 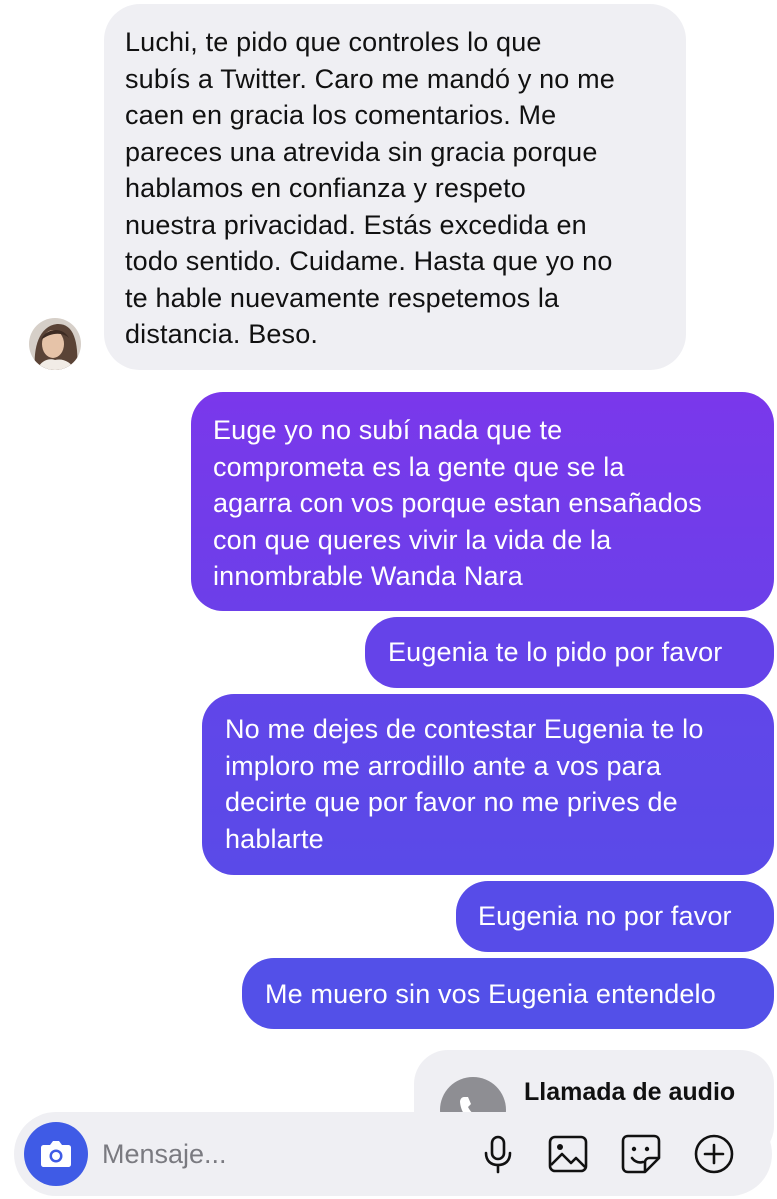 I want to click on outgoing-message: Eugenia no por favor, so click(x=615, y=916).